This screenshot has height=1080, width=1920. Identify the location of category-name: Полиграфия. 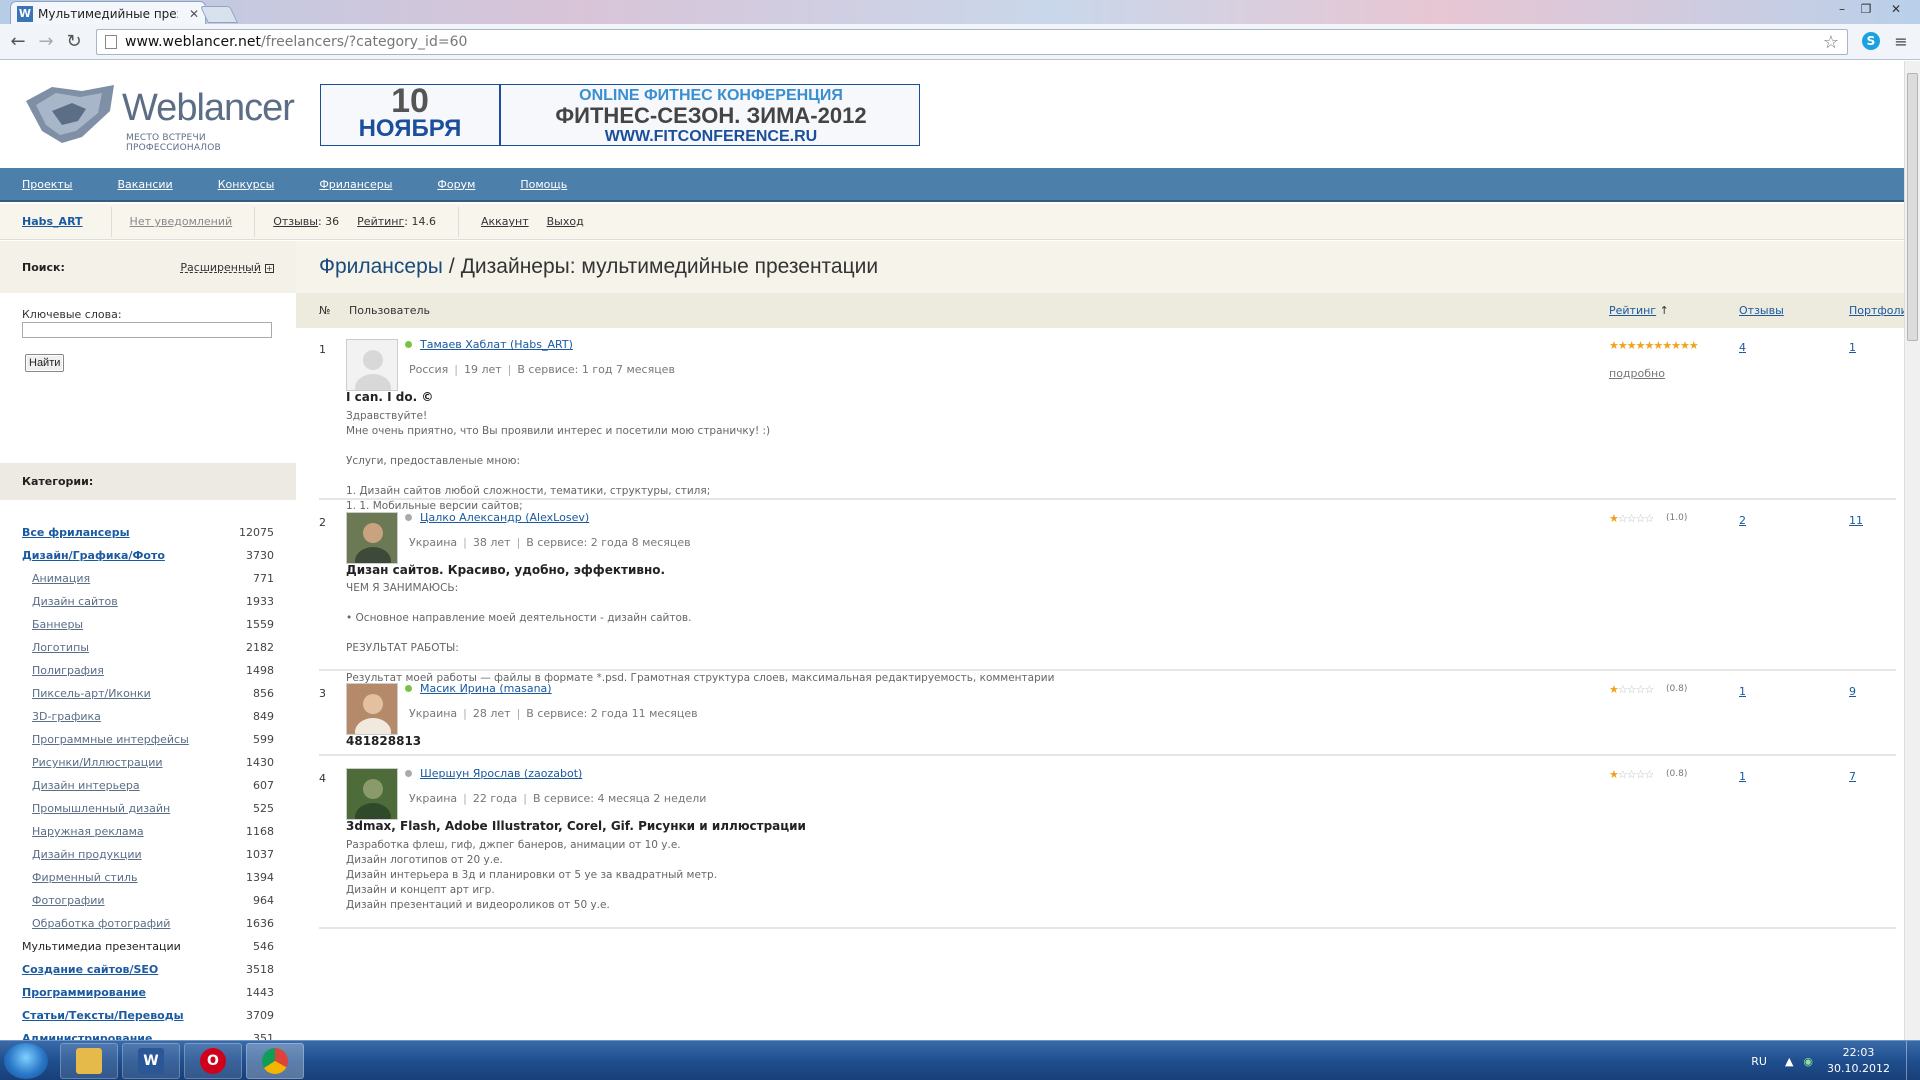
(68, 670).